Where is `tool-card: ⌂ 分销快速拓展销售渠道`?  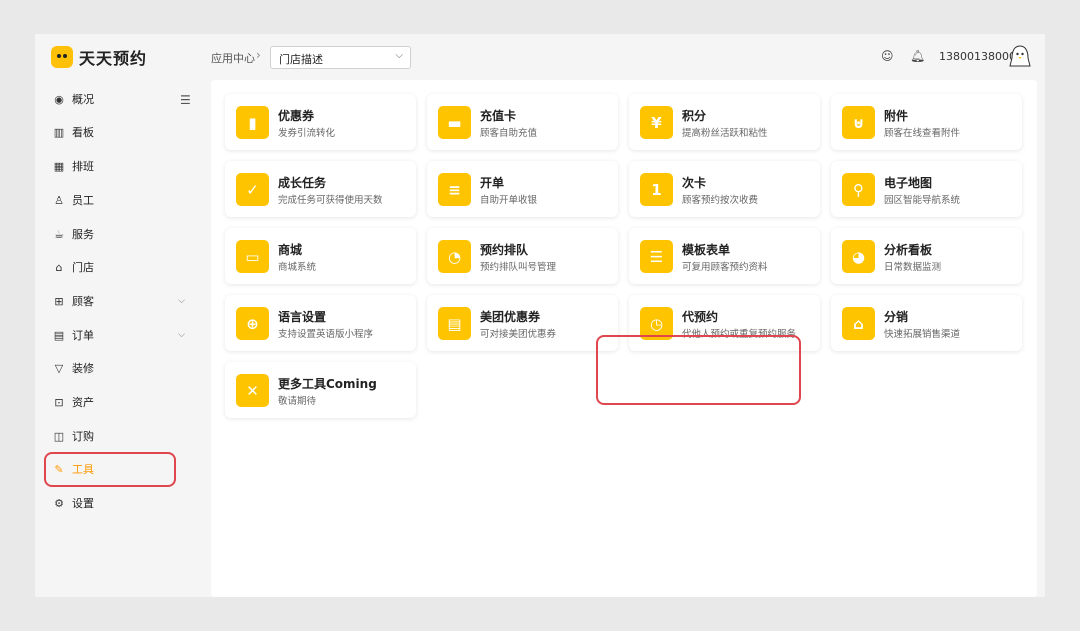 tool-card: ⌂ 分销快速拓展销售渠道 is located at coordinates (926, 323).